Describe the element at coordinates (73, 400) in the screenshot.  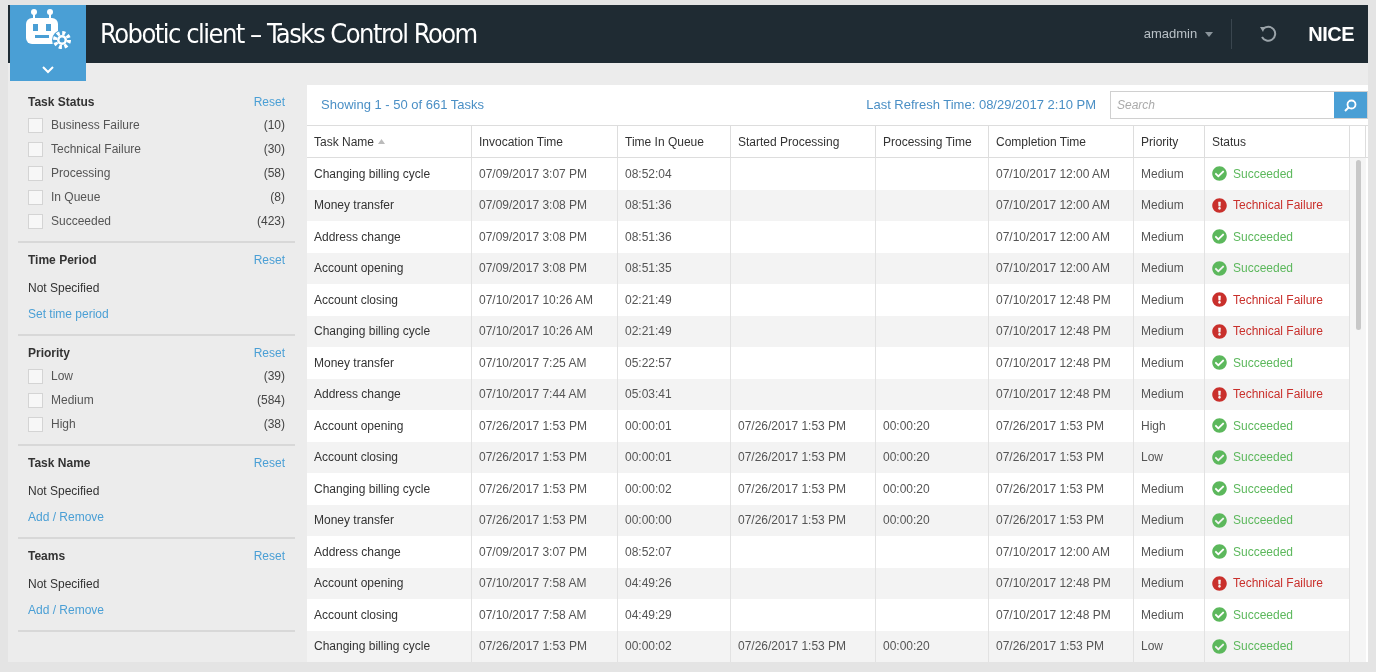
I see `filter-option-label: Medium` at that location.